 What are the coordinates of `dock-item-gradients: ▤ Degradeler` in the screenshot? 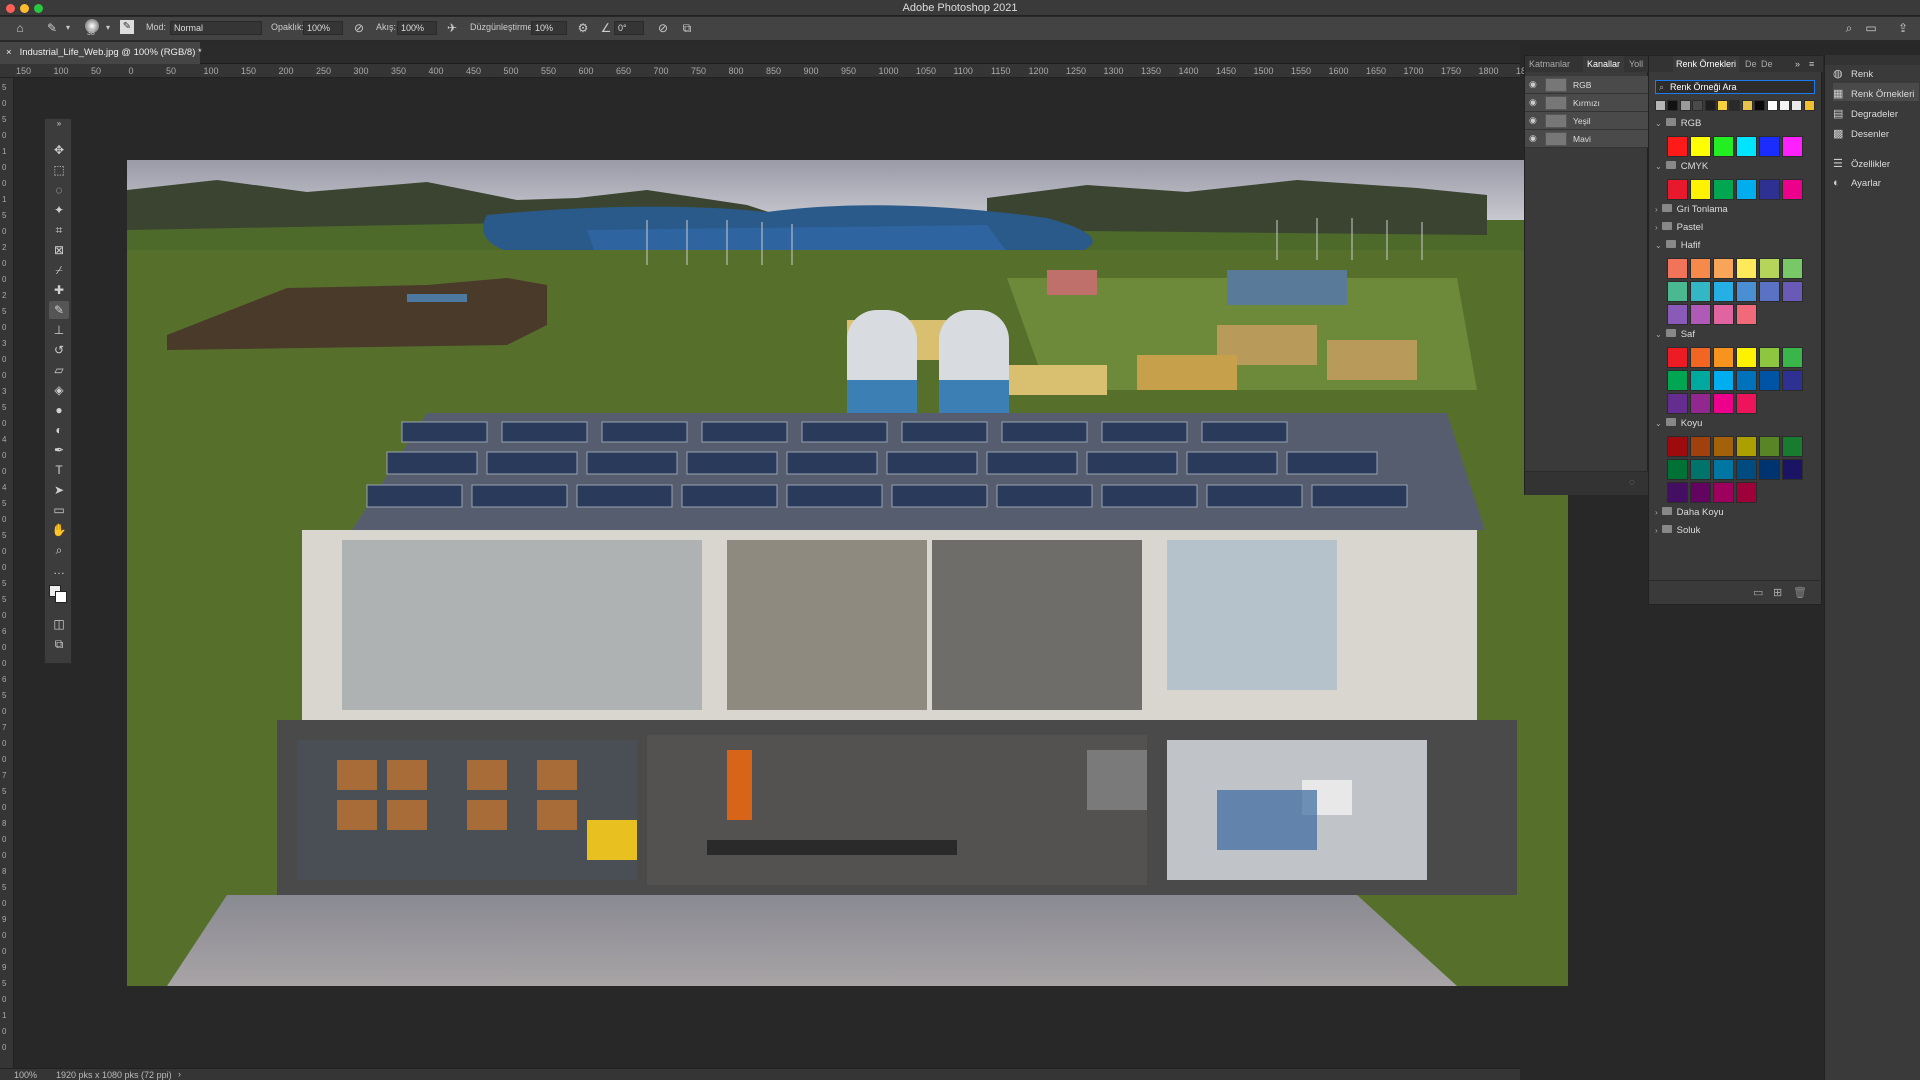 It's located at (1876, 112).